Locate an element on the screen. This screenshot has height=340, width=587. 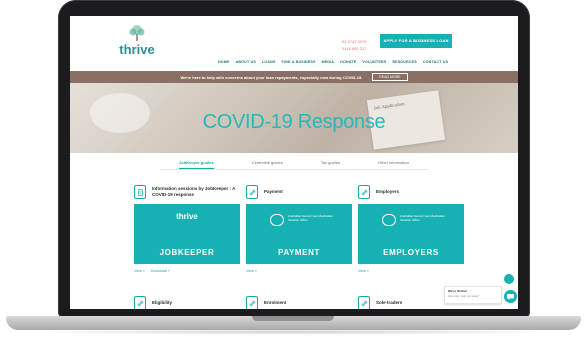
mobile-number: 0416 880 227 is located at coordinates (354, 48).